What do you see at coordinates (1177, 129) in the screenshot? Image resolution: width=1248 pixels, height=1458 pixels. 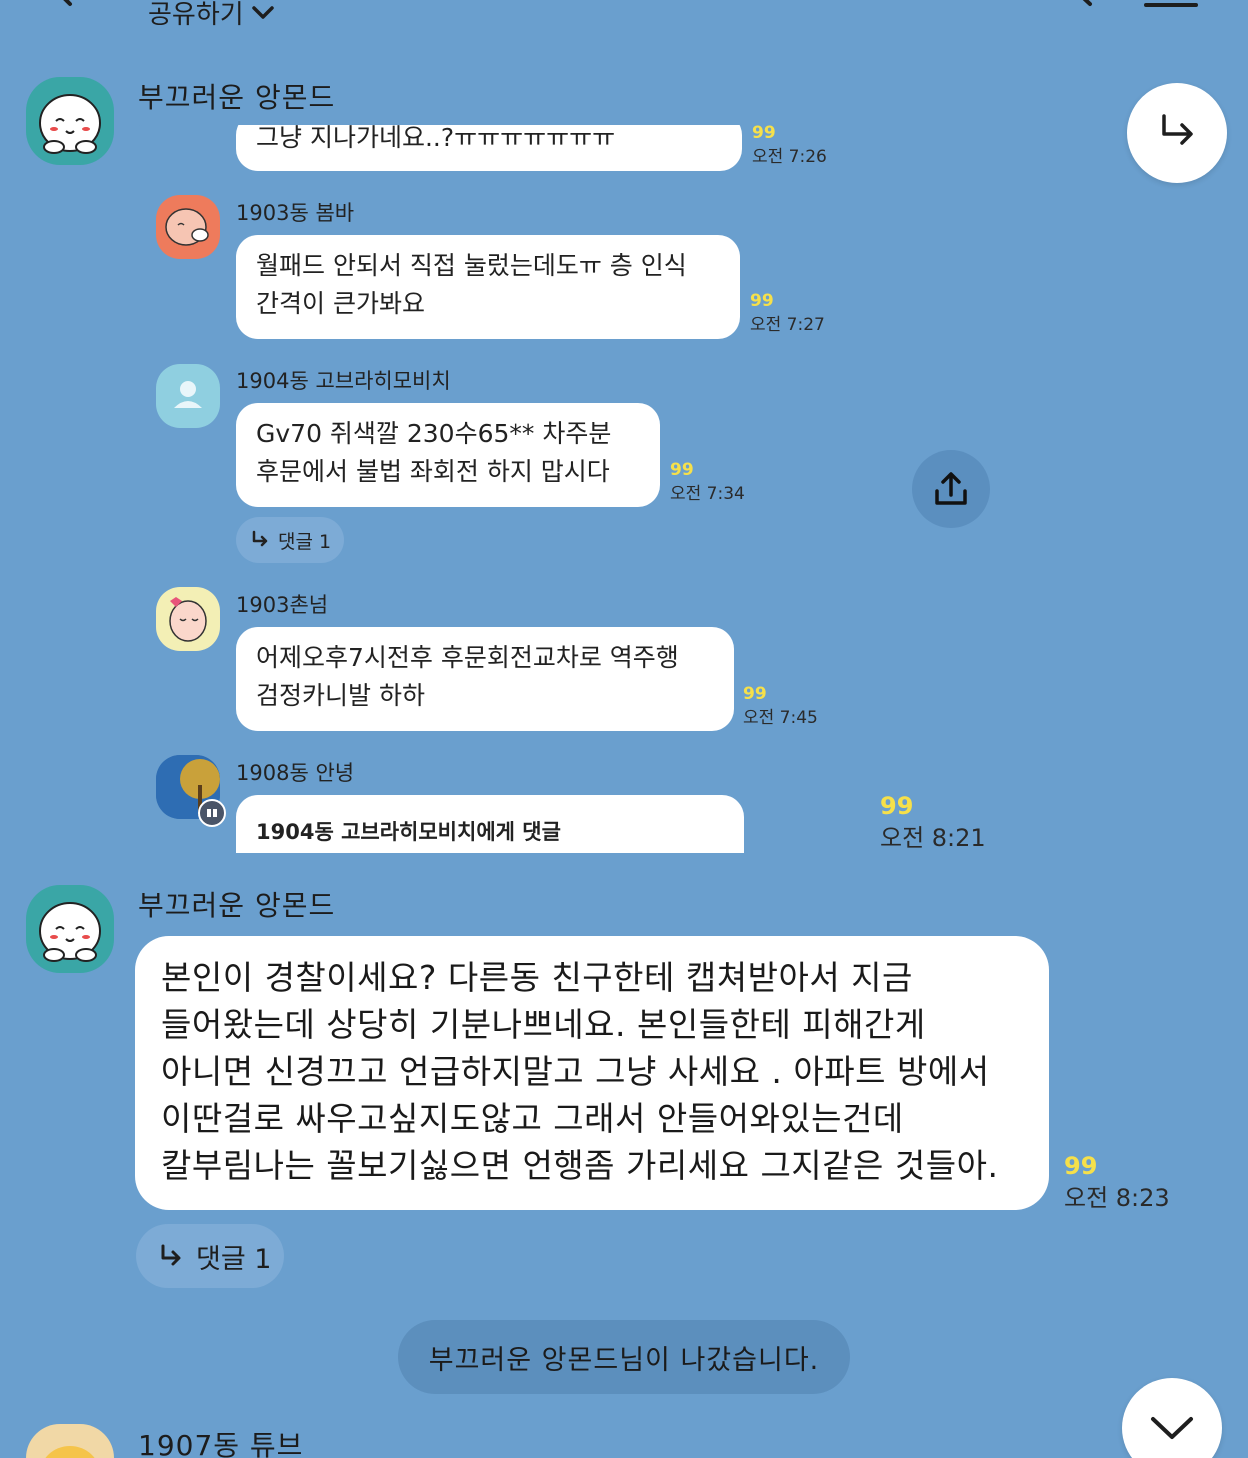 I see `forward-arrow-icon` at bounding box center [1177, 129].